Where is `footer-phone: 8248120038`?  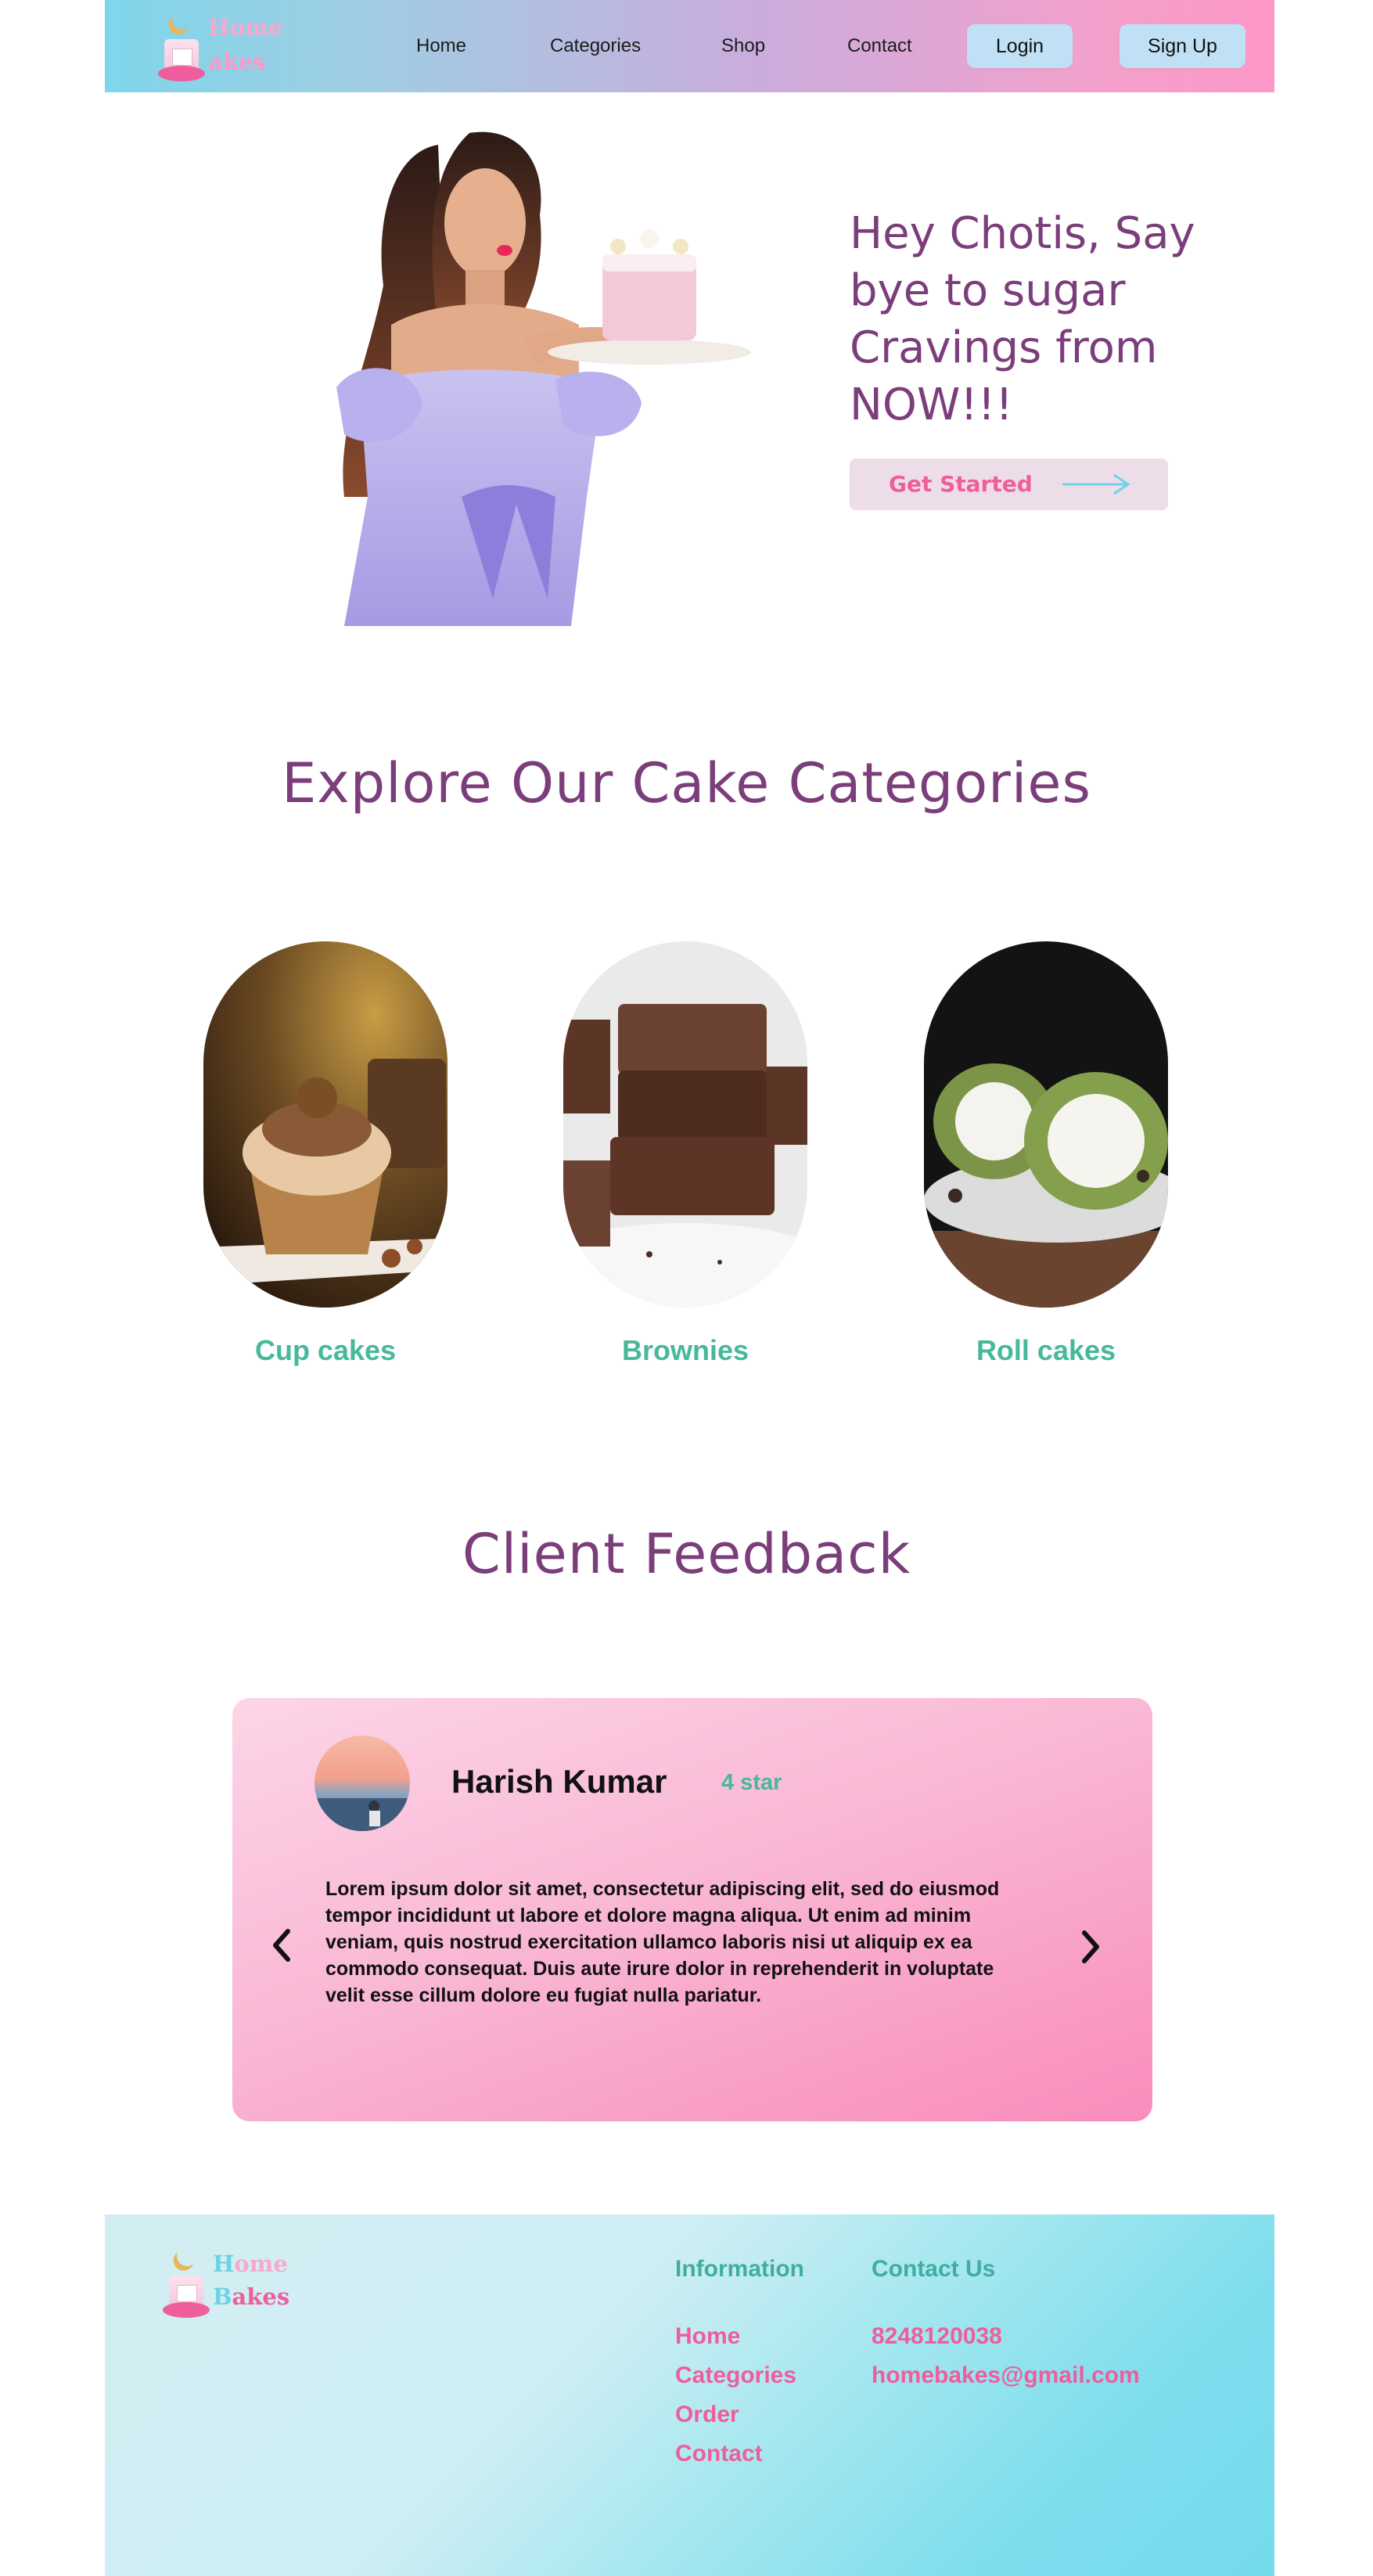
footer-phone: 8248120038 is located at coordinates (937, 2336).